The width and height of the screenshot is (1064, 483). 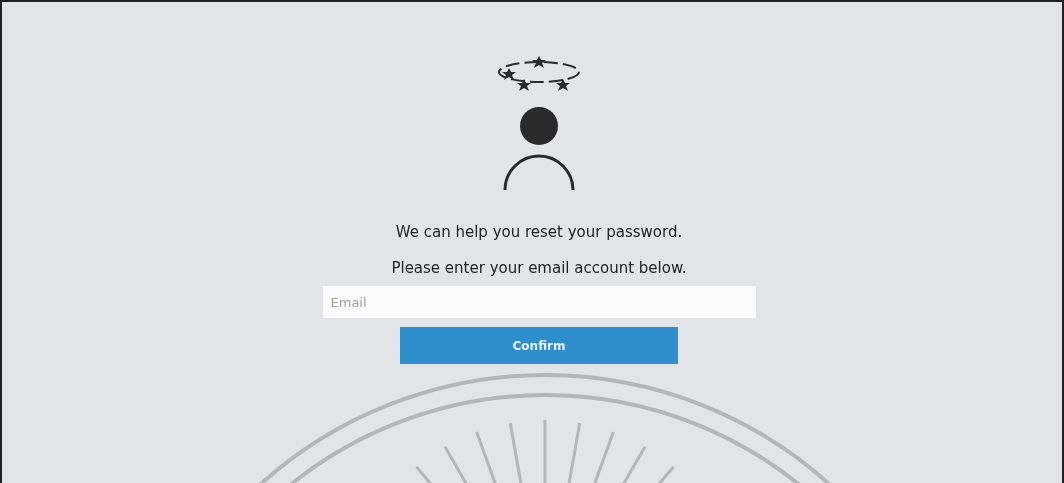 I want to click on email-field: Email, so click(x=539, y=302).